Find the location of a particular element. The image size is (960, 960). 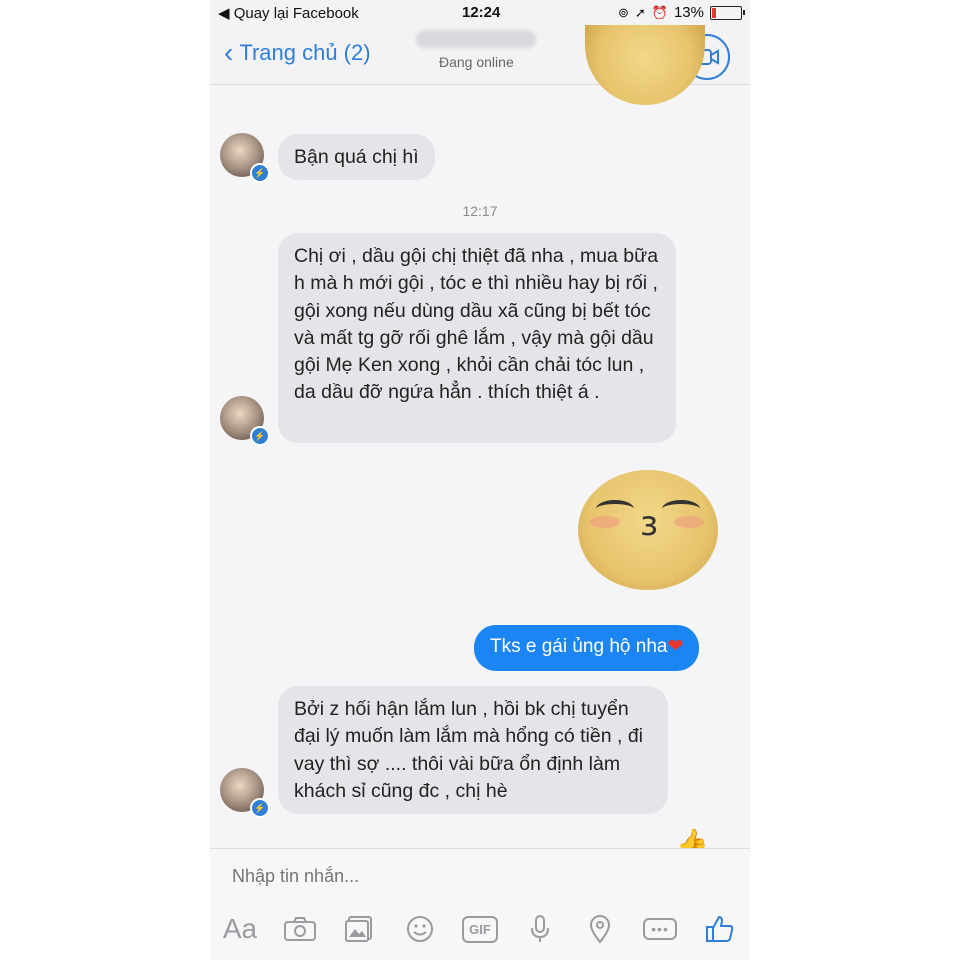

message-bubble-outgoing: Tks e gái ủng hộ nha❤ is located at coordinates (587, 648).